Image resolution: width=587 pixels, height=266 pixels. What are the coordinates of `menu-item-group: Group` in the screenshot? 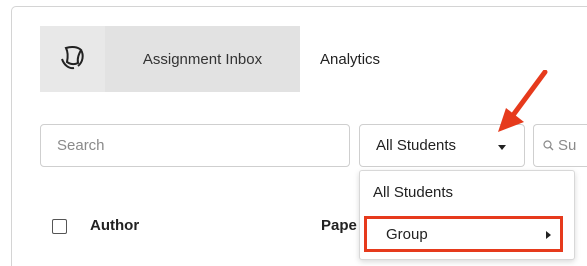 It's located at (463, 234).